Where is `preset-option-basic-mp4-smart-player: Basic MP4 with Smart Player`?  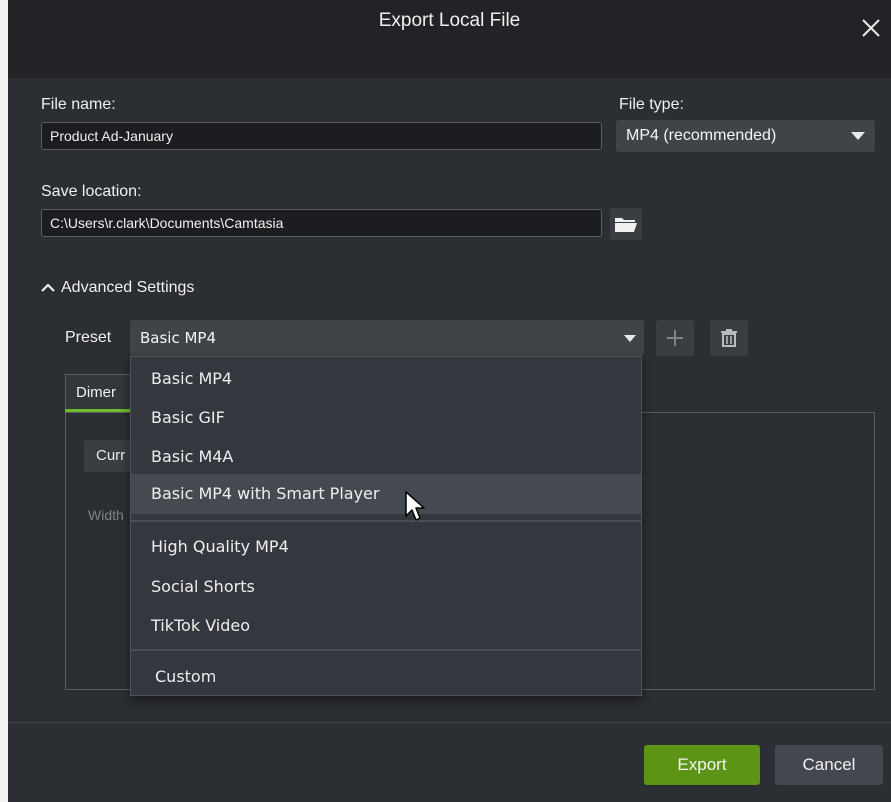
preset-option-basic-mp4-smart-player: Basic MP4 with Smart Player is located at coordinates (386, 494).